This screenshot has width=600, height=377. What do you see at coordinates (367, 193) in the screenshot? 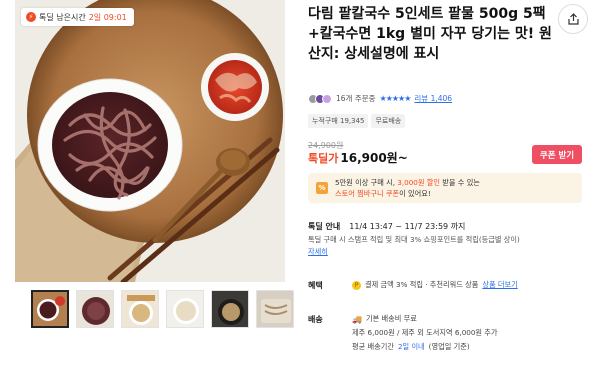
I see `promo-coupon-name: 스토어 찜바구니 쿠폰` at bounding box center [367, 193].